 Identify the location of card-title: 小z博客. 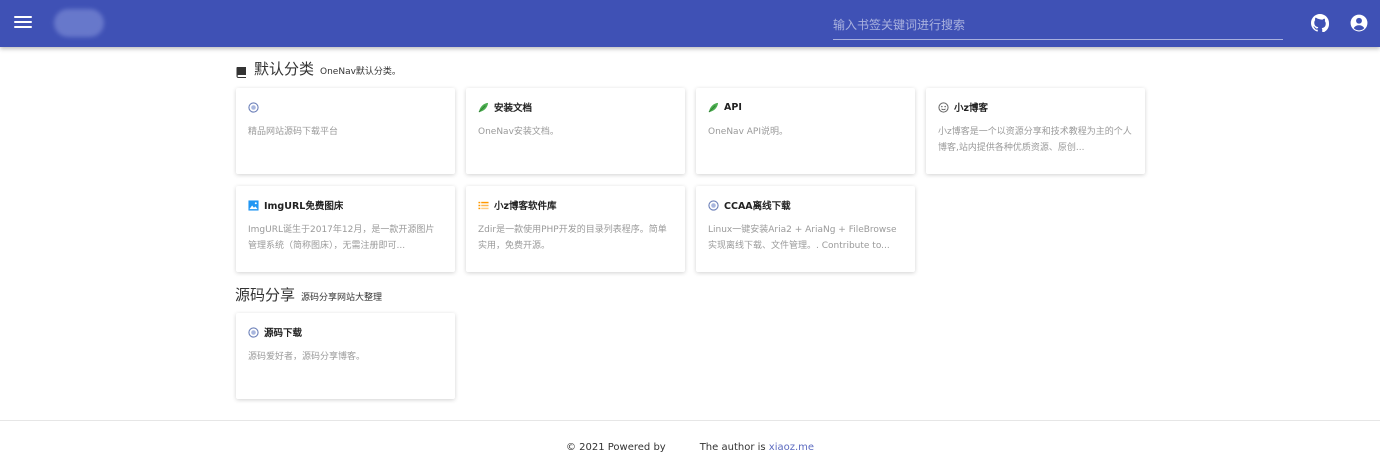
(971, 108).